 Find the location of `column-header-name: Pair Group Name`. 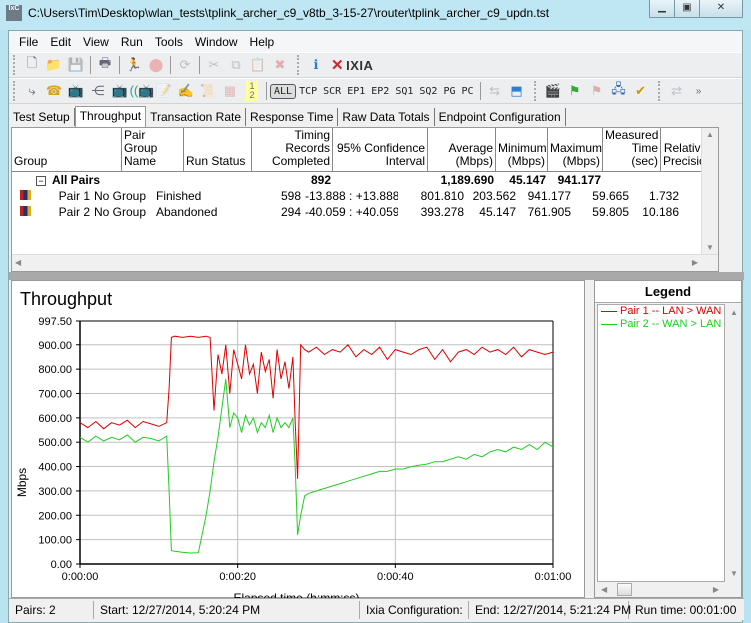

column-header-name: Pair Group Name is located at coordinates (153, 149).